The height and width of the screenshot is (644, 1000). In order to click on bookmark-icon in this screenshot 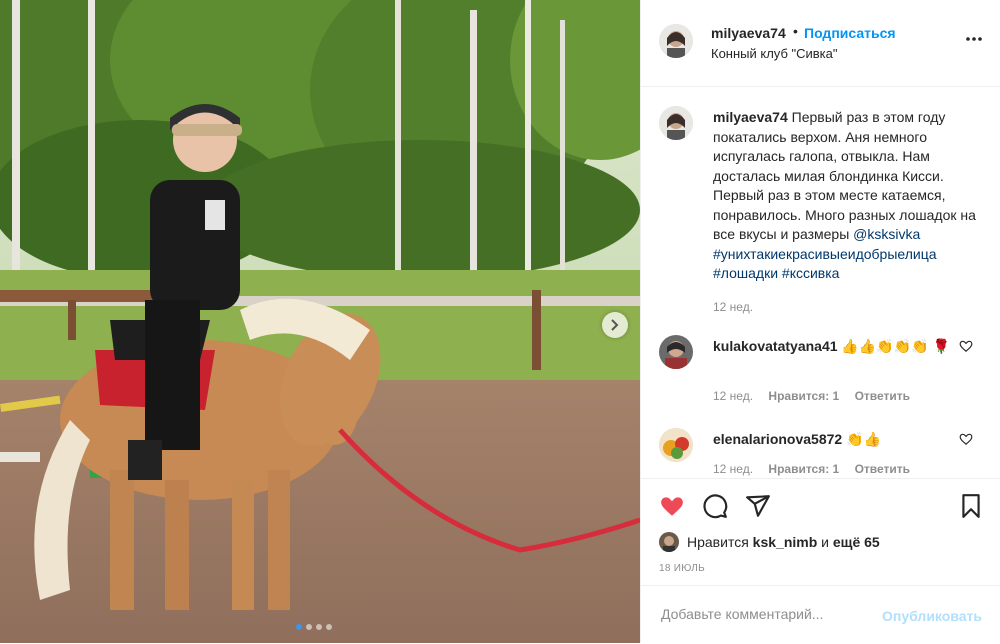, I will do `click(971, 506)`.